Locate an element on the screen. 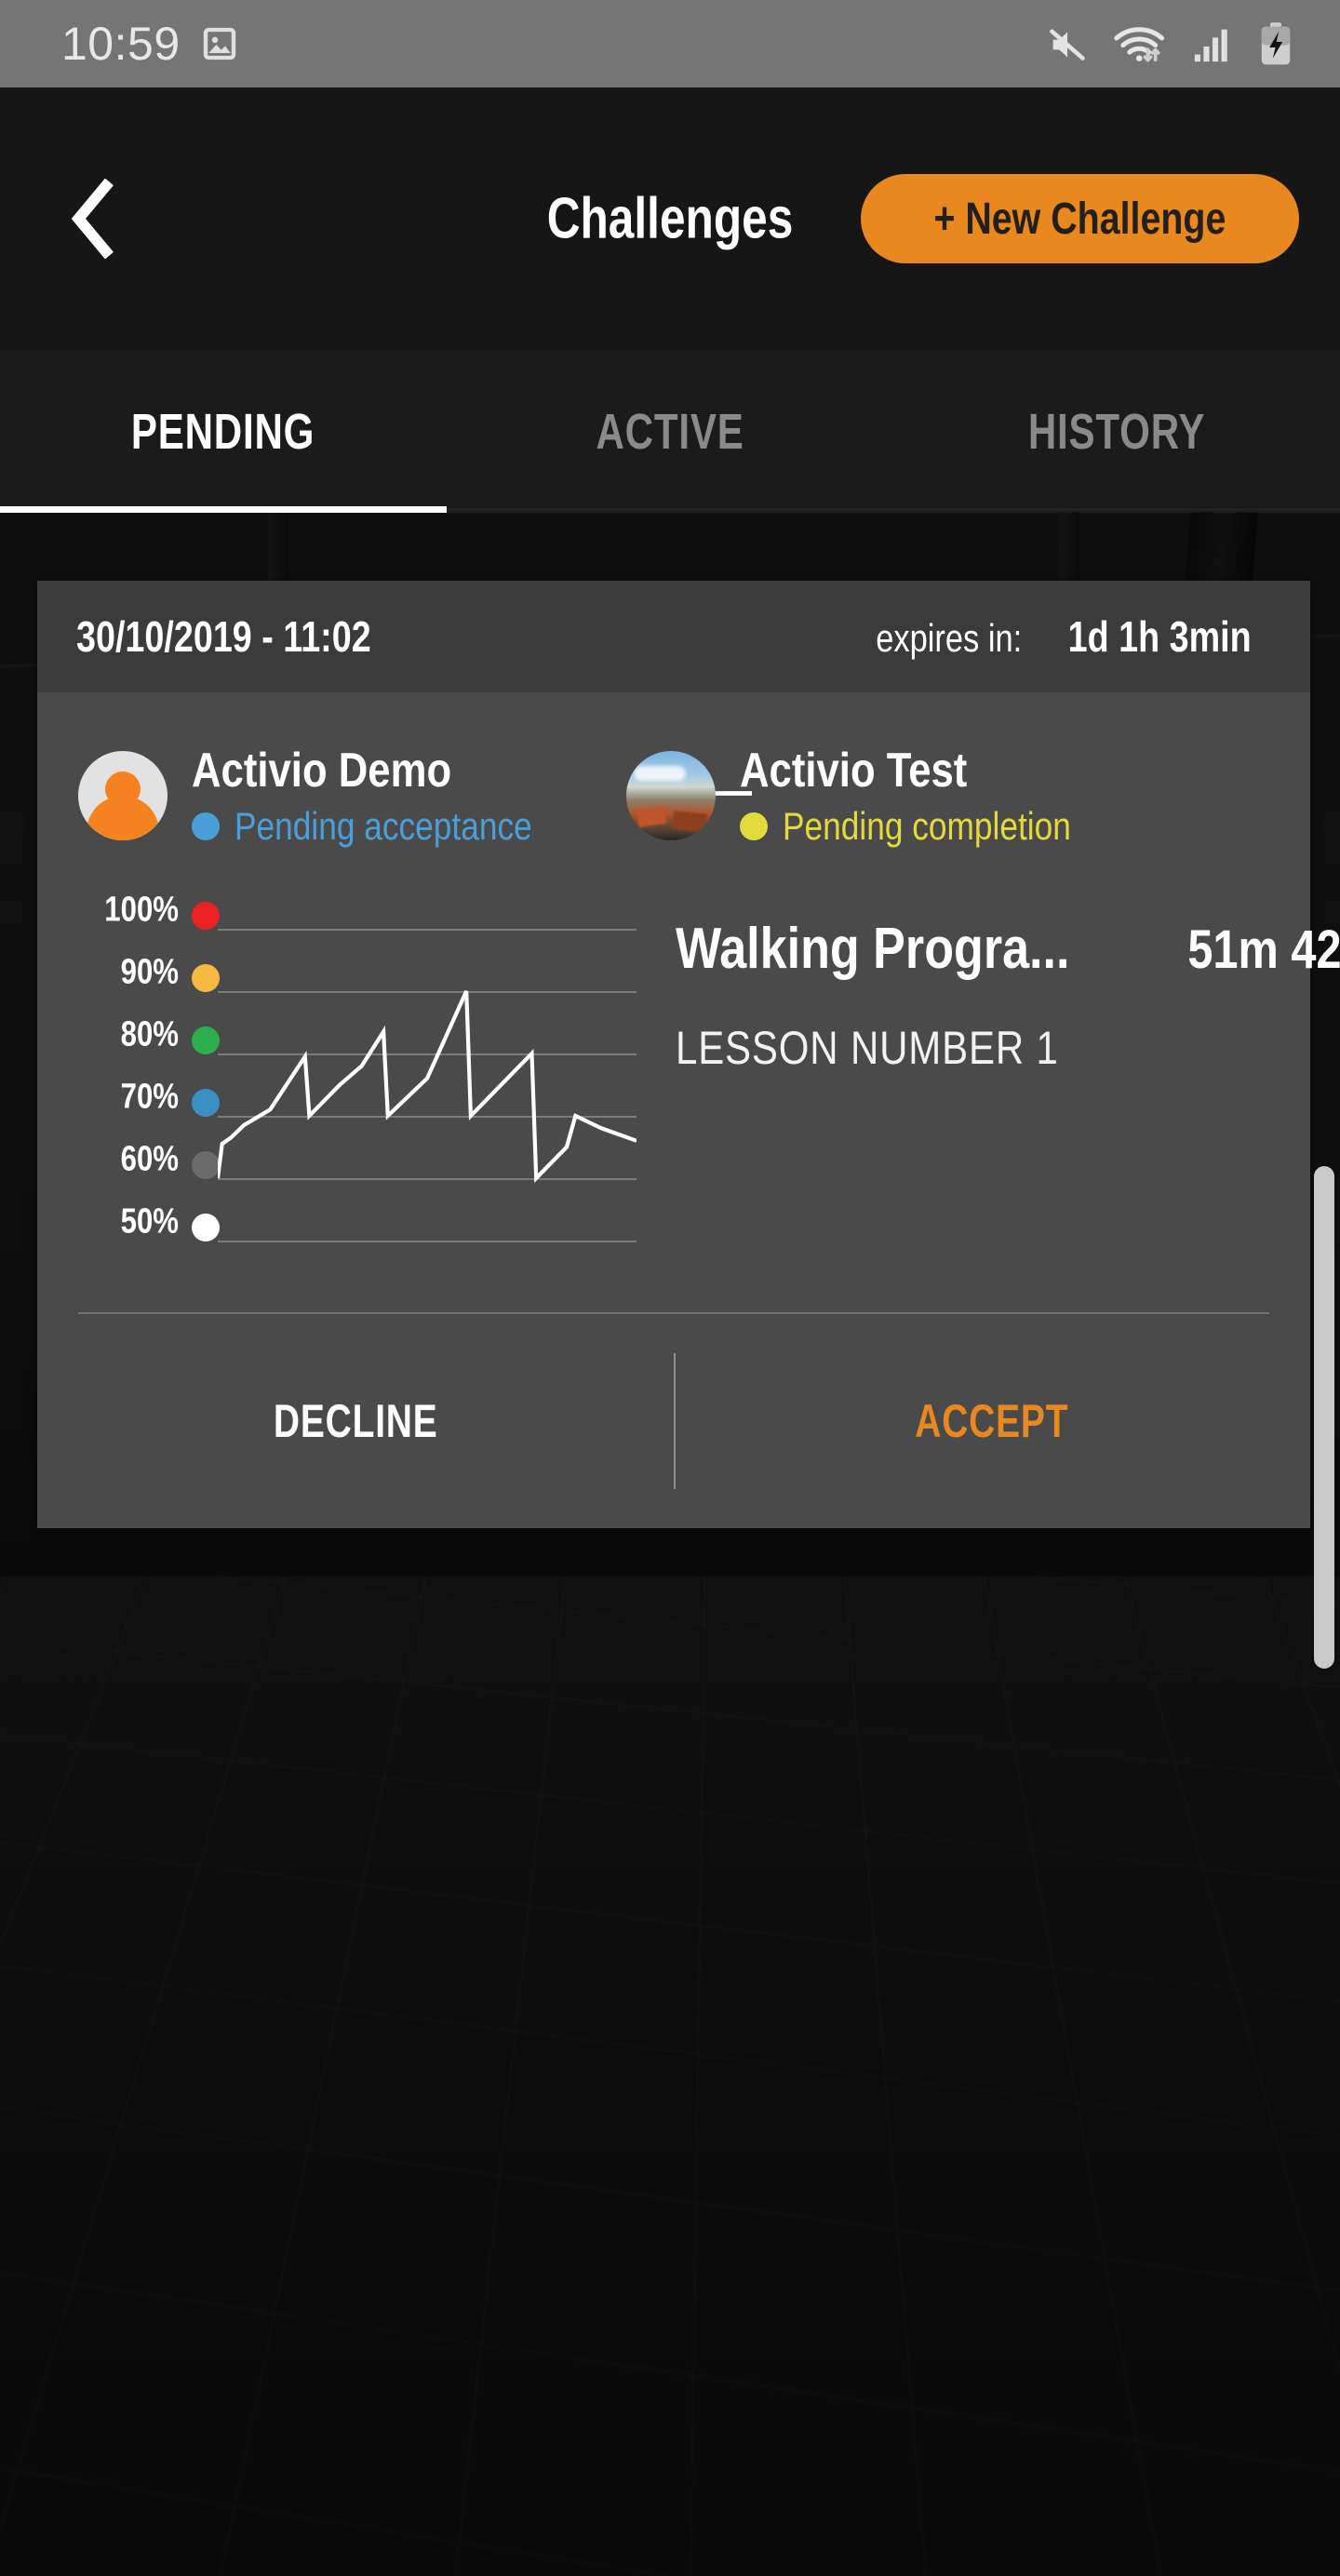 This screenshot has height=2576, width=1340. action-divider is located at coordinates (675, 1421).